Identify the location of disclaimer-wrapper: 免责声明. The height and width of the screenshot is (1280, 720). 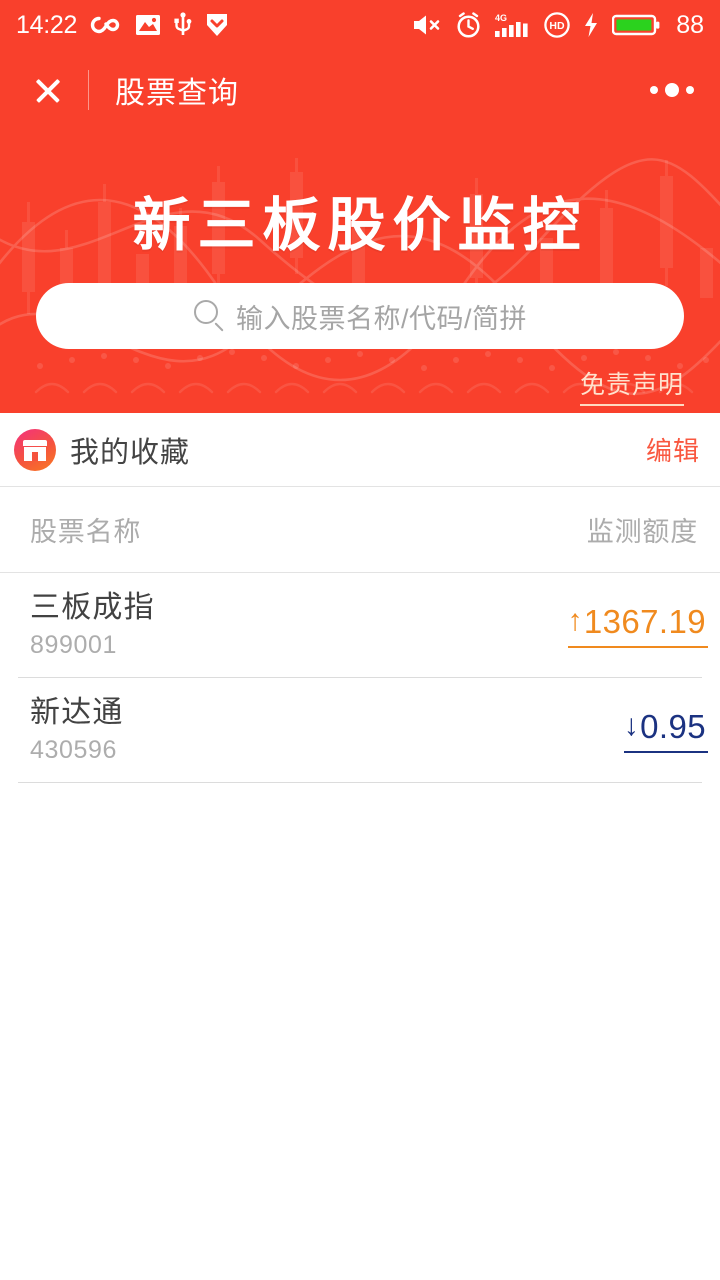
(631, 385).